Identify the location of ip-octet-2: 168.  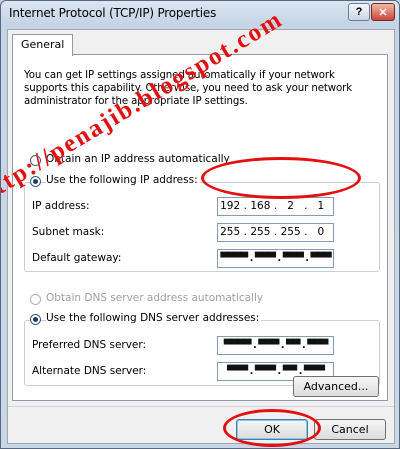
(260, 206).